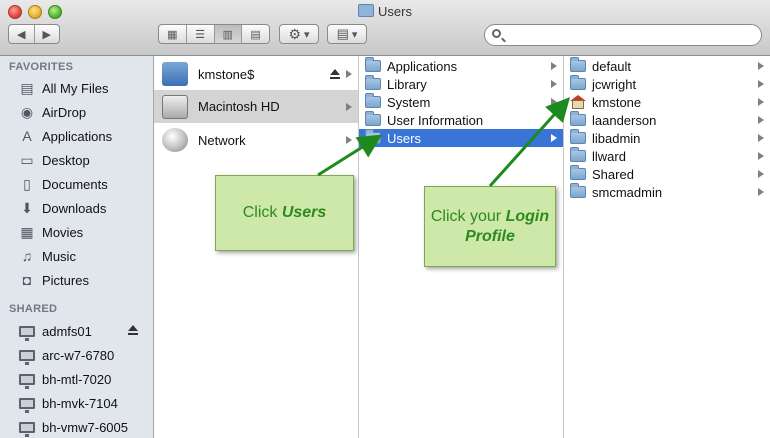 The image size is (770, 438). What do you see at coordinates (404, 138) in the screenshot?
I see `folder-label: Users` at bounding box center [404, 138].